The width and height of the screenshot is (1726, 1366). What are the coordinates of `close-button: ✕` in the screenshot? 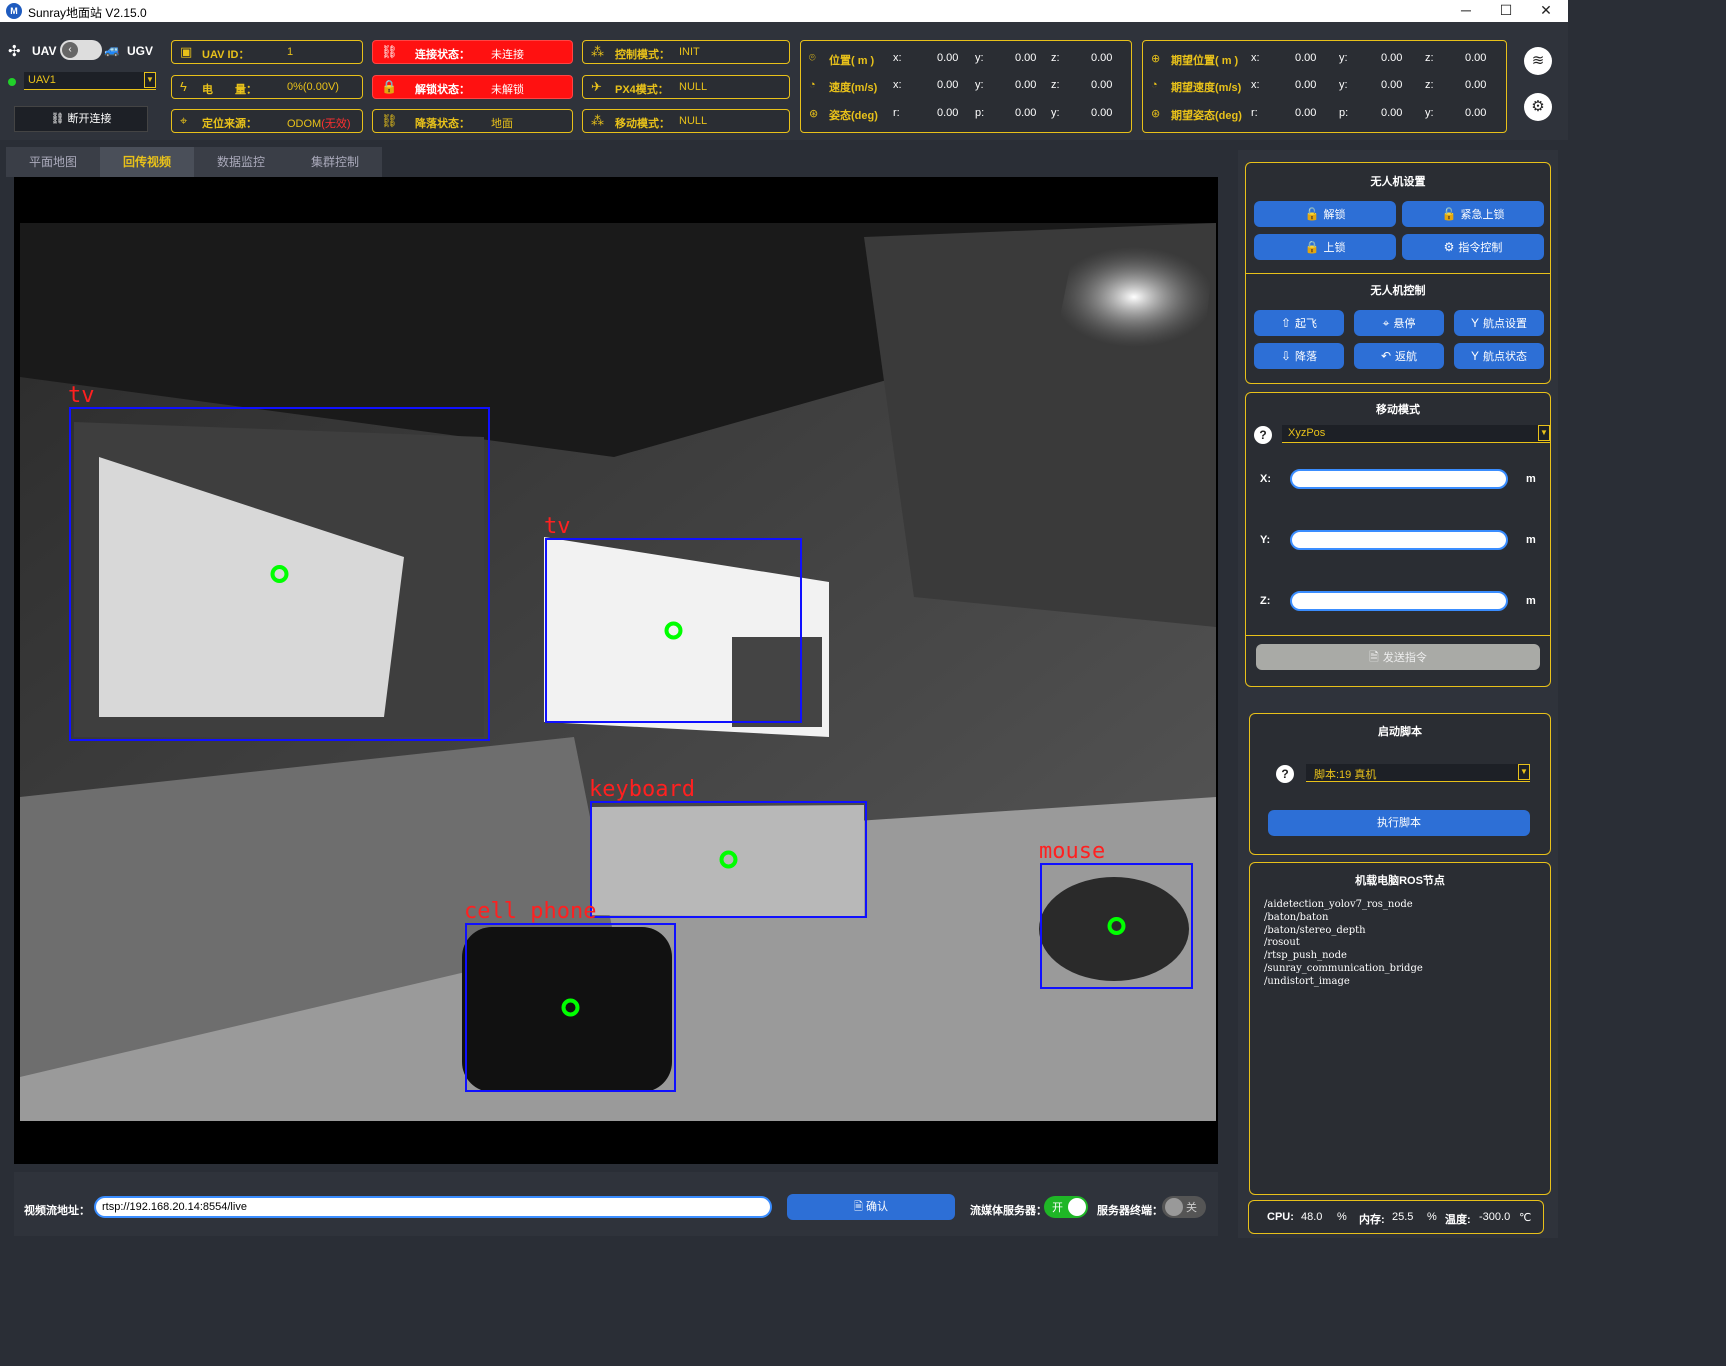 It's located at (1546, 11).